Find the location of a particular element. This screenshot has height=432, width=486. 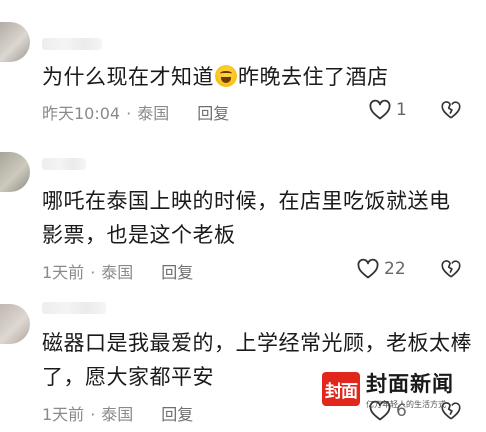

comment-text: 为什么现在才知道 昨晚去住了酒店 is located at coordinates (215, 77).